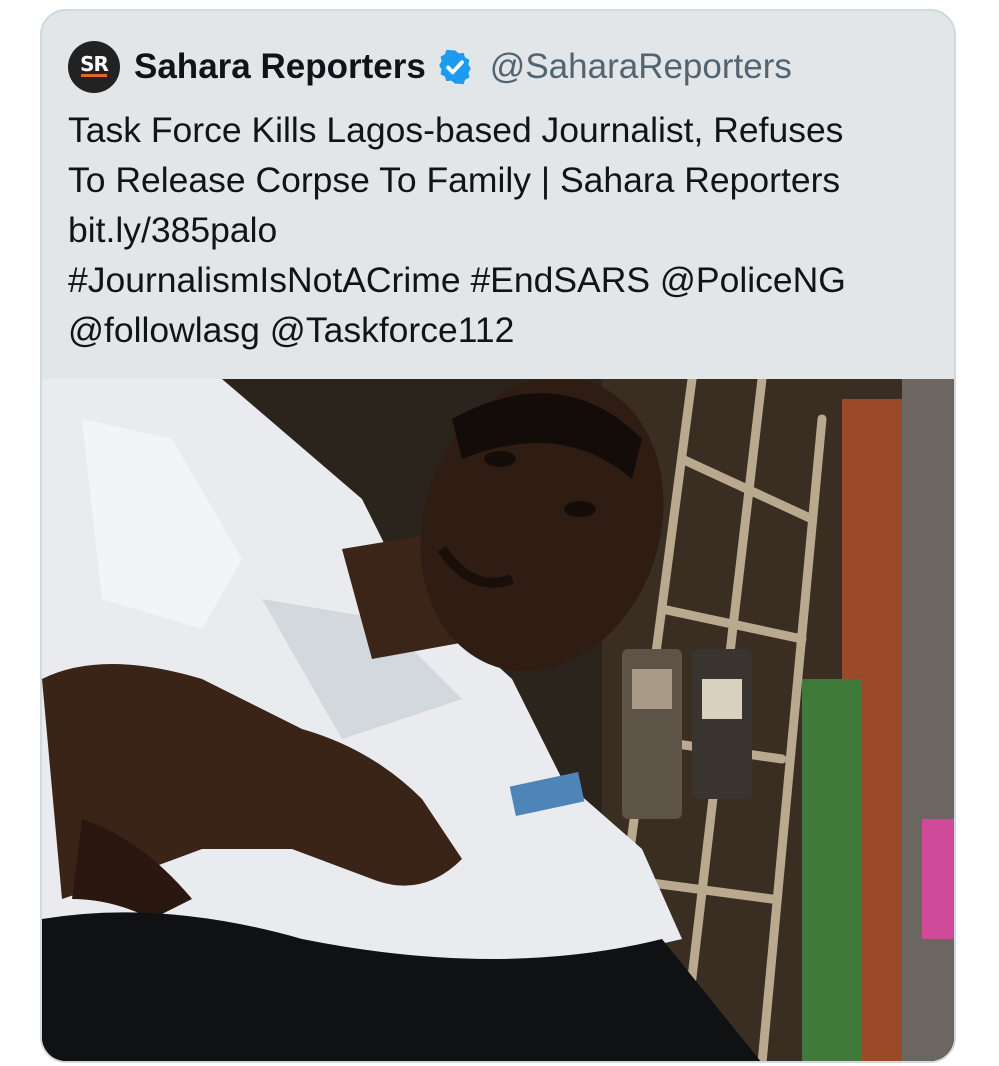 Image resolution: width=999 pixels, height=1066 pixels. I want to click on avatar-logo-text: SR, so click(94, 64).